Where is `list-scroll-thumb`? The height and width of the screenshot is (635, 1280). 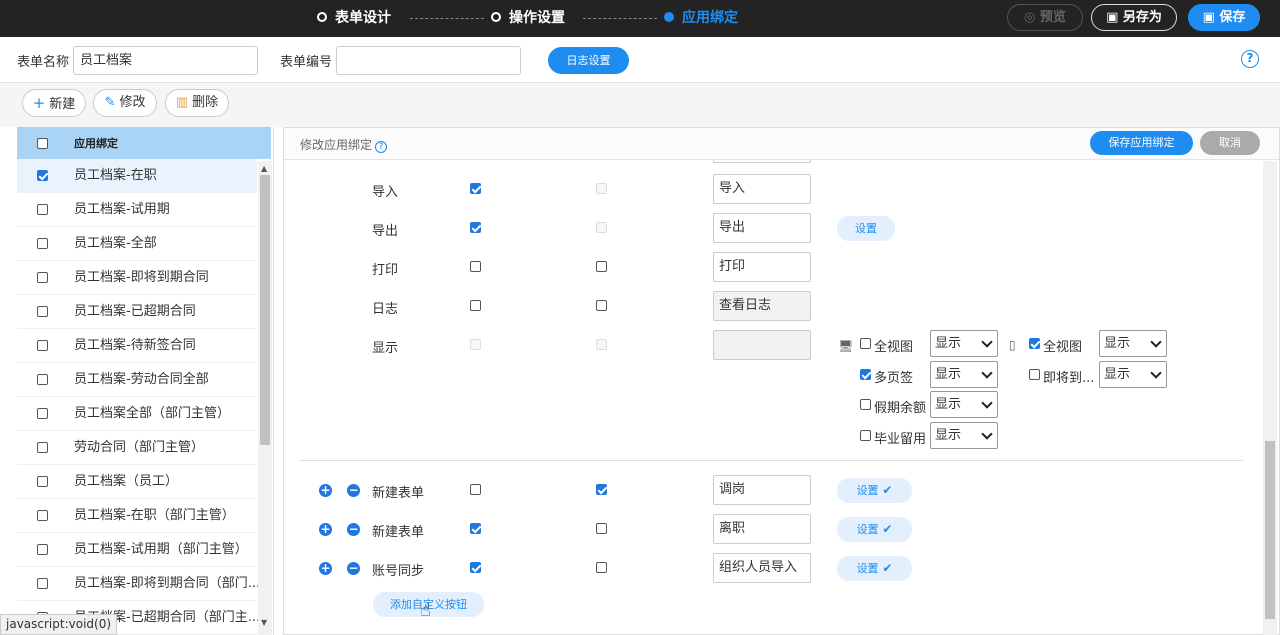
list-scroll-thumb is located at coordinates (265, 310).